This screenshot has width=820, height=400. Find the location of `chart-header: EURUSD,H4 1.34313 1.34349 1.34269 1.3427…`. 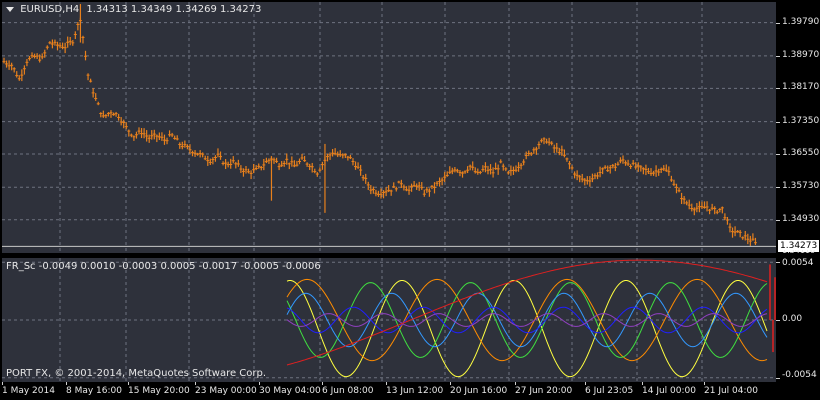

chart-header: EURUSD,H4 1.34313 1.34349 1.34269 1.3427… is located at coordinates (133, 9).